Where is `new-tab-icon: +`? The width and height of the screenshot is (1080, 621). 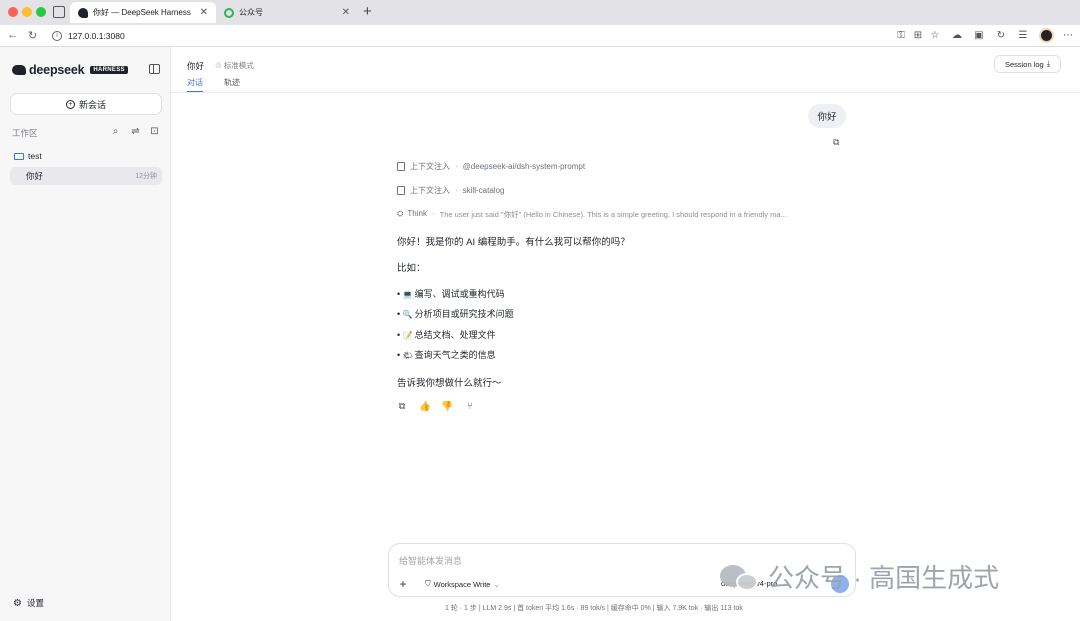 new-tab-icon: + is located at coordinates (367, 11).